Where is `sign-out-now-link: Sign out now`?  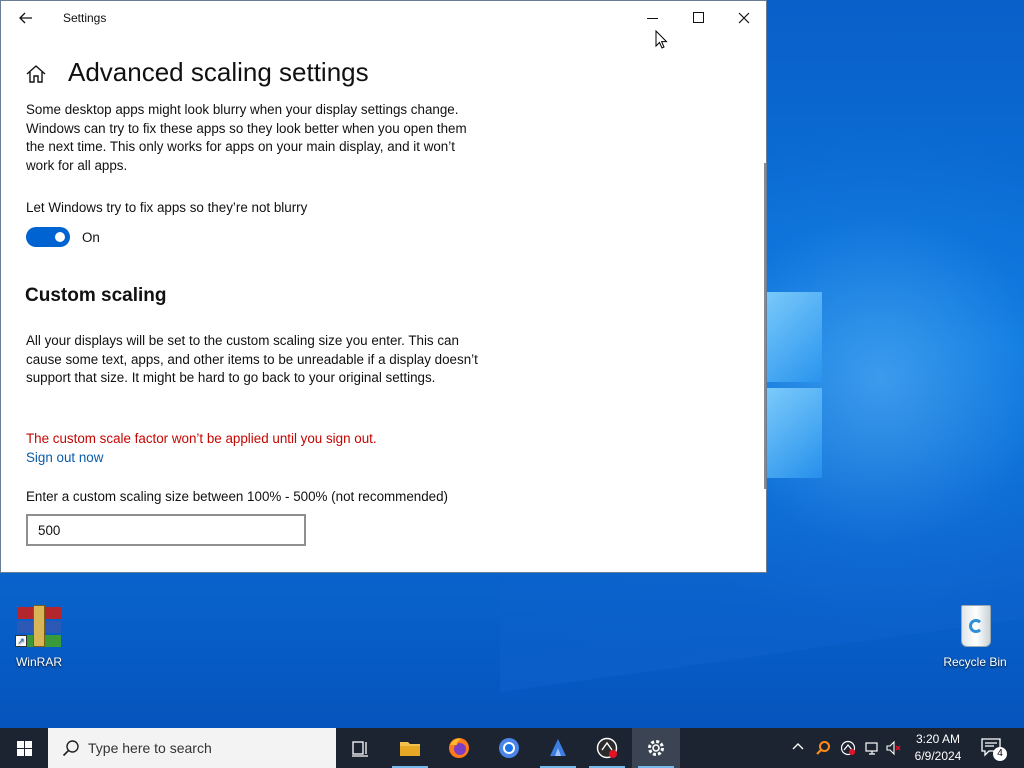 sign-out-now-link: Sign out now is located at coordinates (64, 457).